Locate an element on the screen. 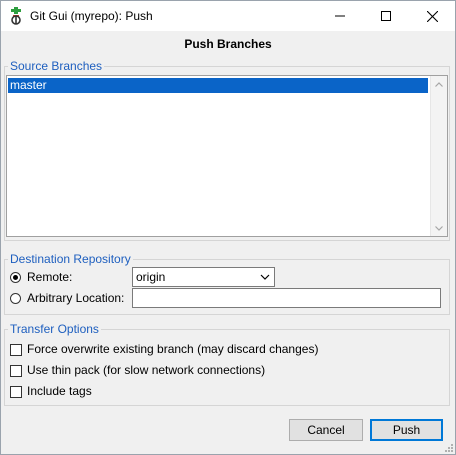 This screenshot has width=456, height=455. maximize-icon is located at coordinates (386, 16).